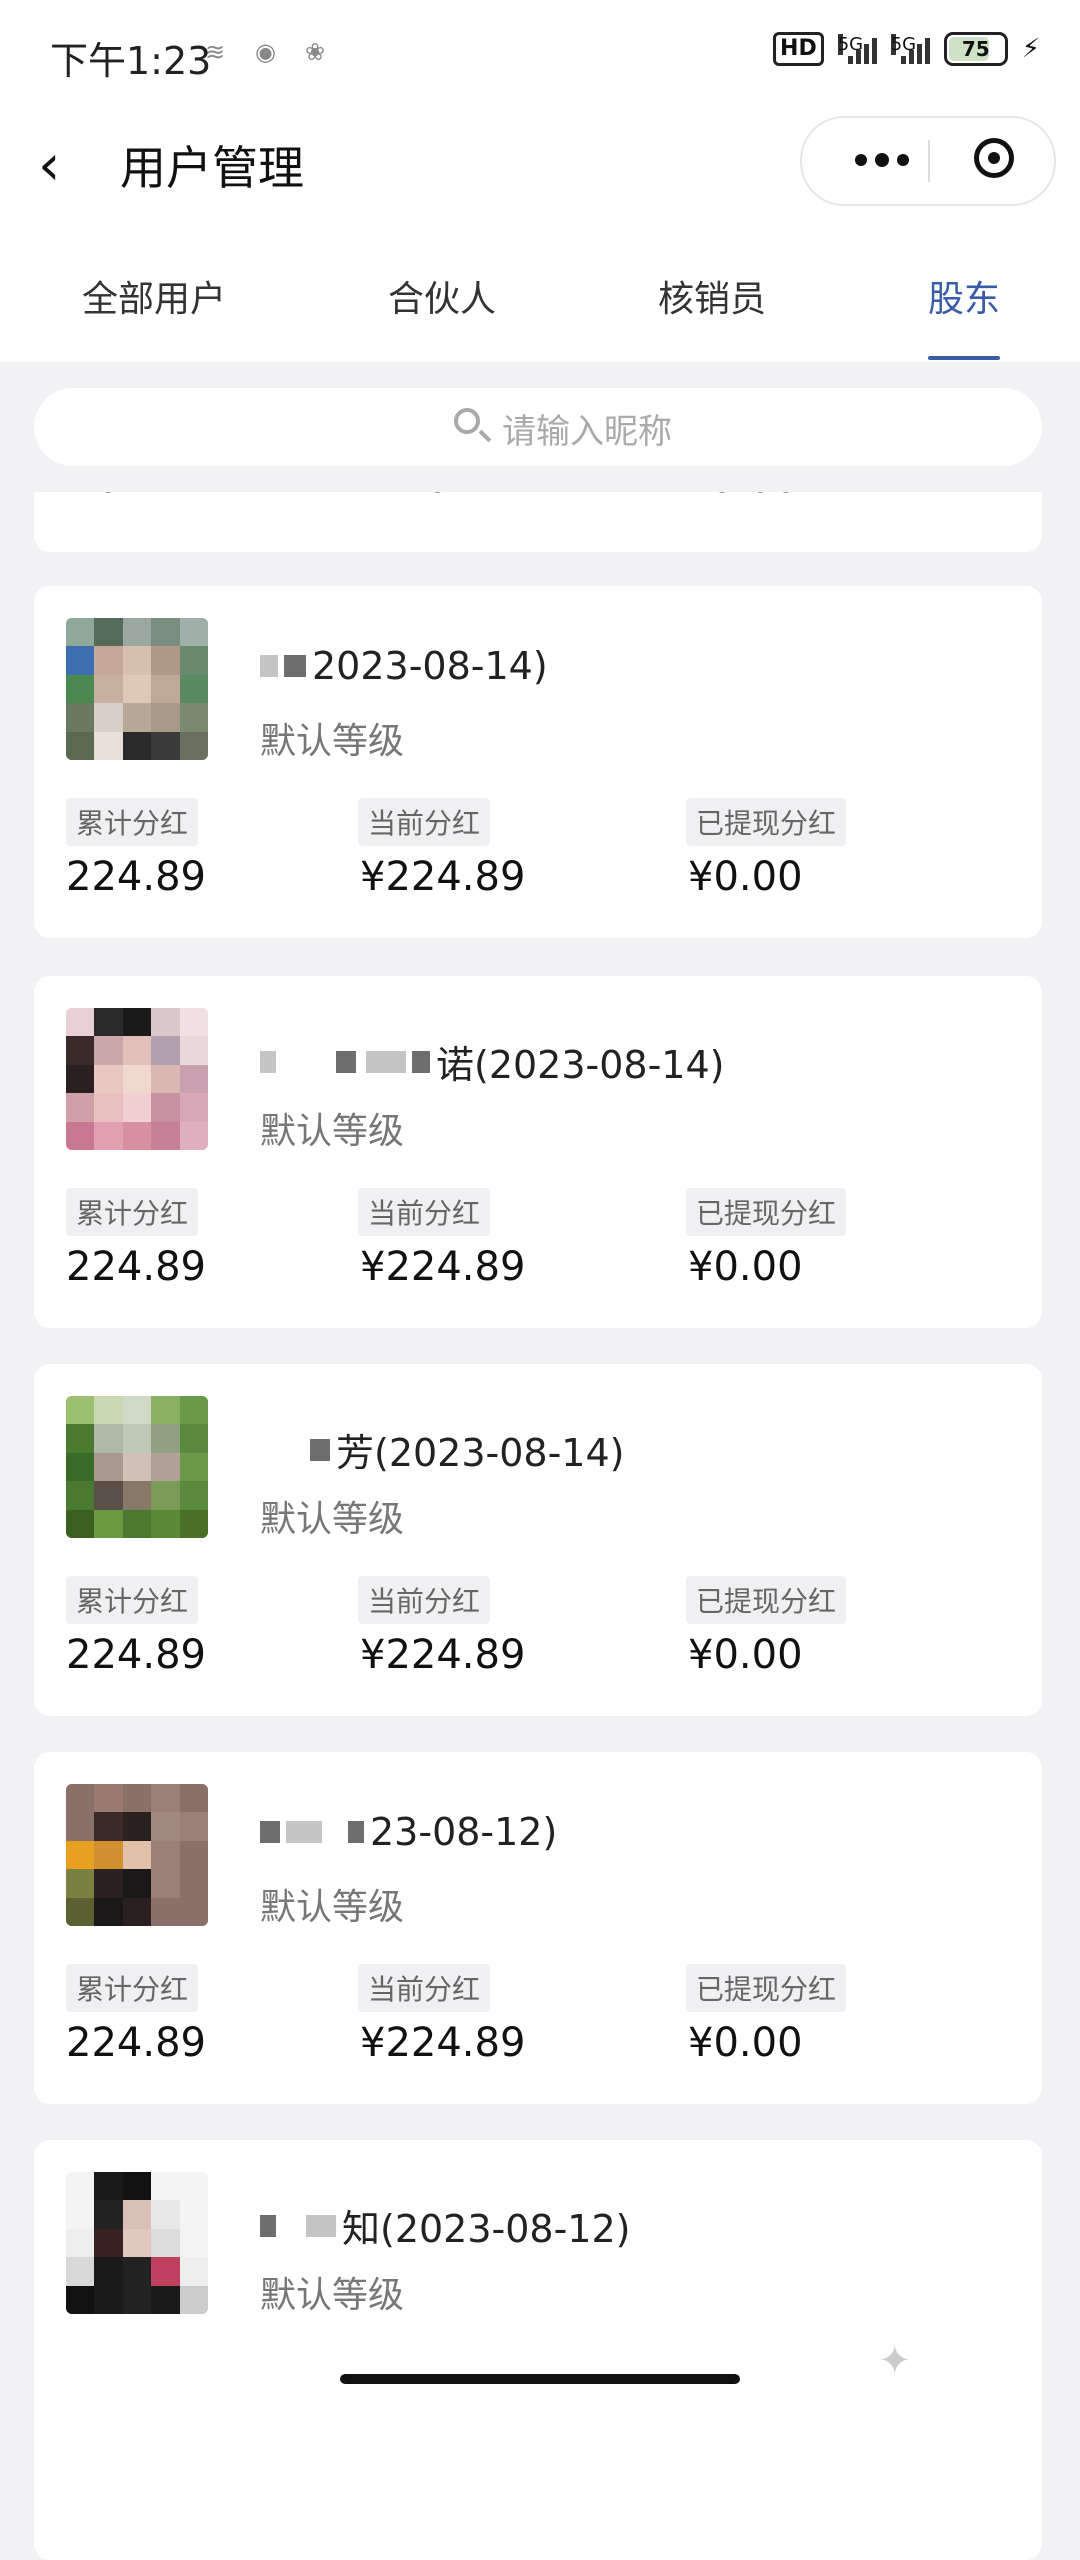 The height and width of the screenshot is (2560, 1080). What do you see at coordinates (408, 1832) in the screenshot?
I see `user-name: 23-08-12)` at bounding box center [408, 1832].